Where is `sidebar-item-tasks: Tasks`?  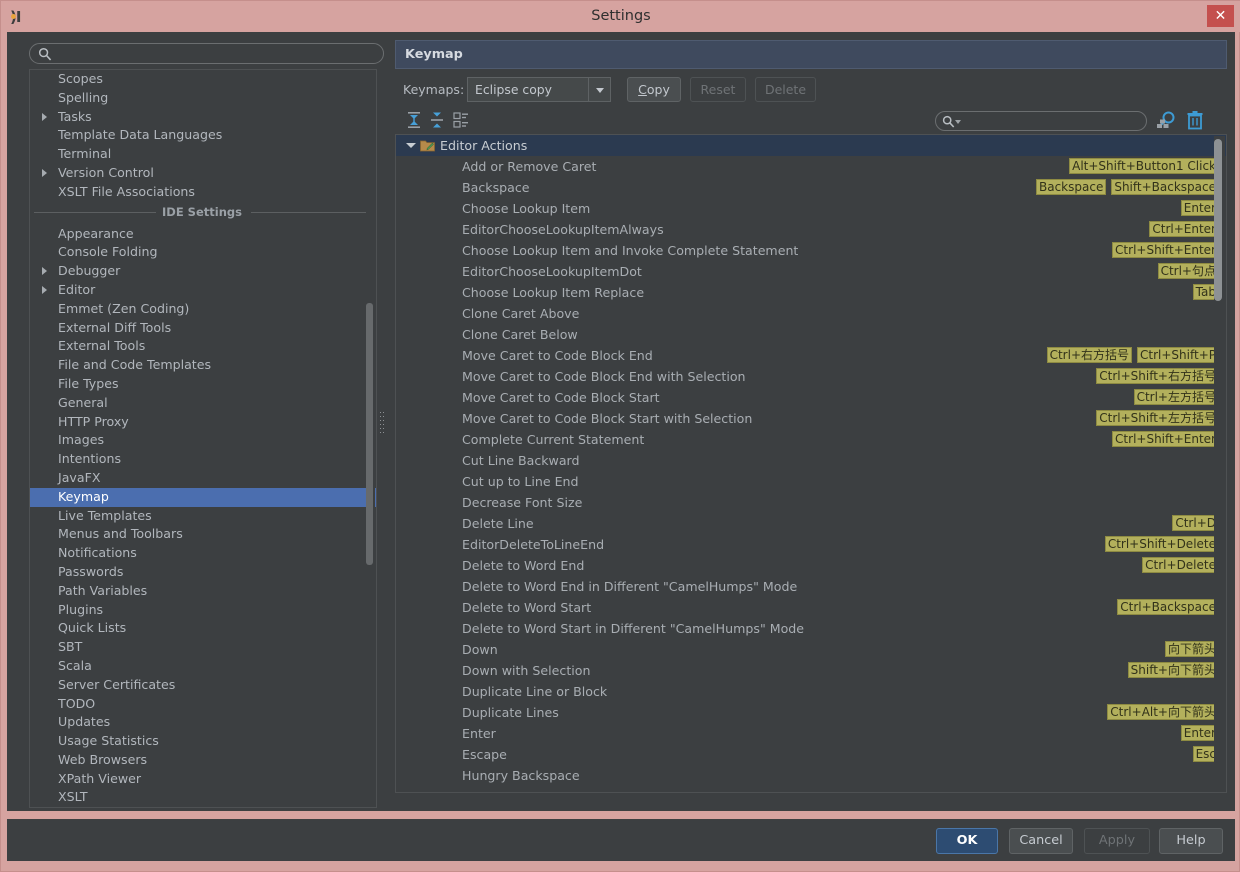 sidebar-item-tasks: Tasks is located at coordinates (203, 117).